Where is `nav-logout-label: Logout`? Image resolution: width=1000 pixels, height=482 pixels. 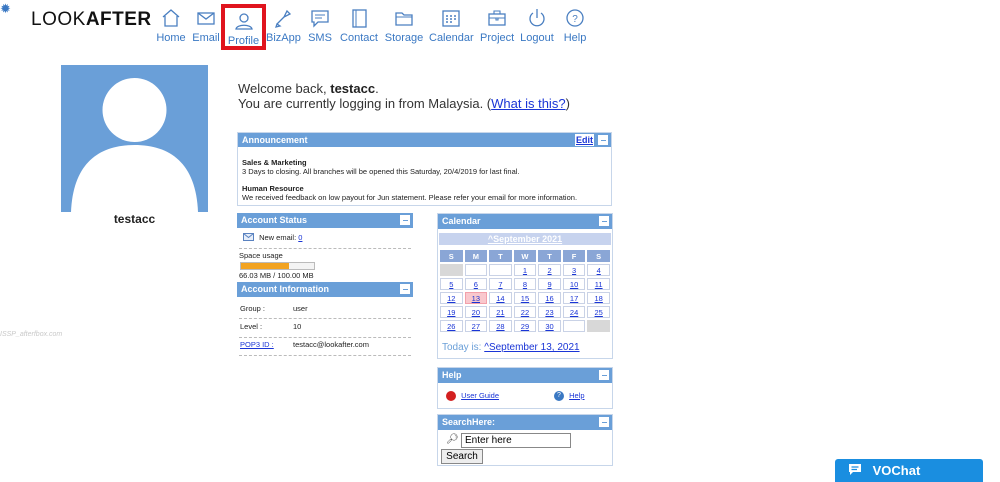 nav-logout-label: Logout is located at coordinates (537, 38).